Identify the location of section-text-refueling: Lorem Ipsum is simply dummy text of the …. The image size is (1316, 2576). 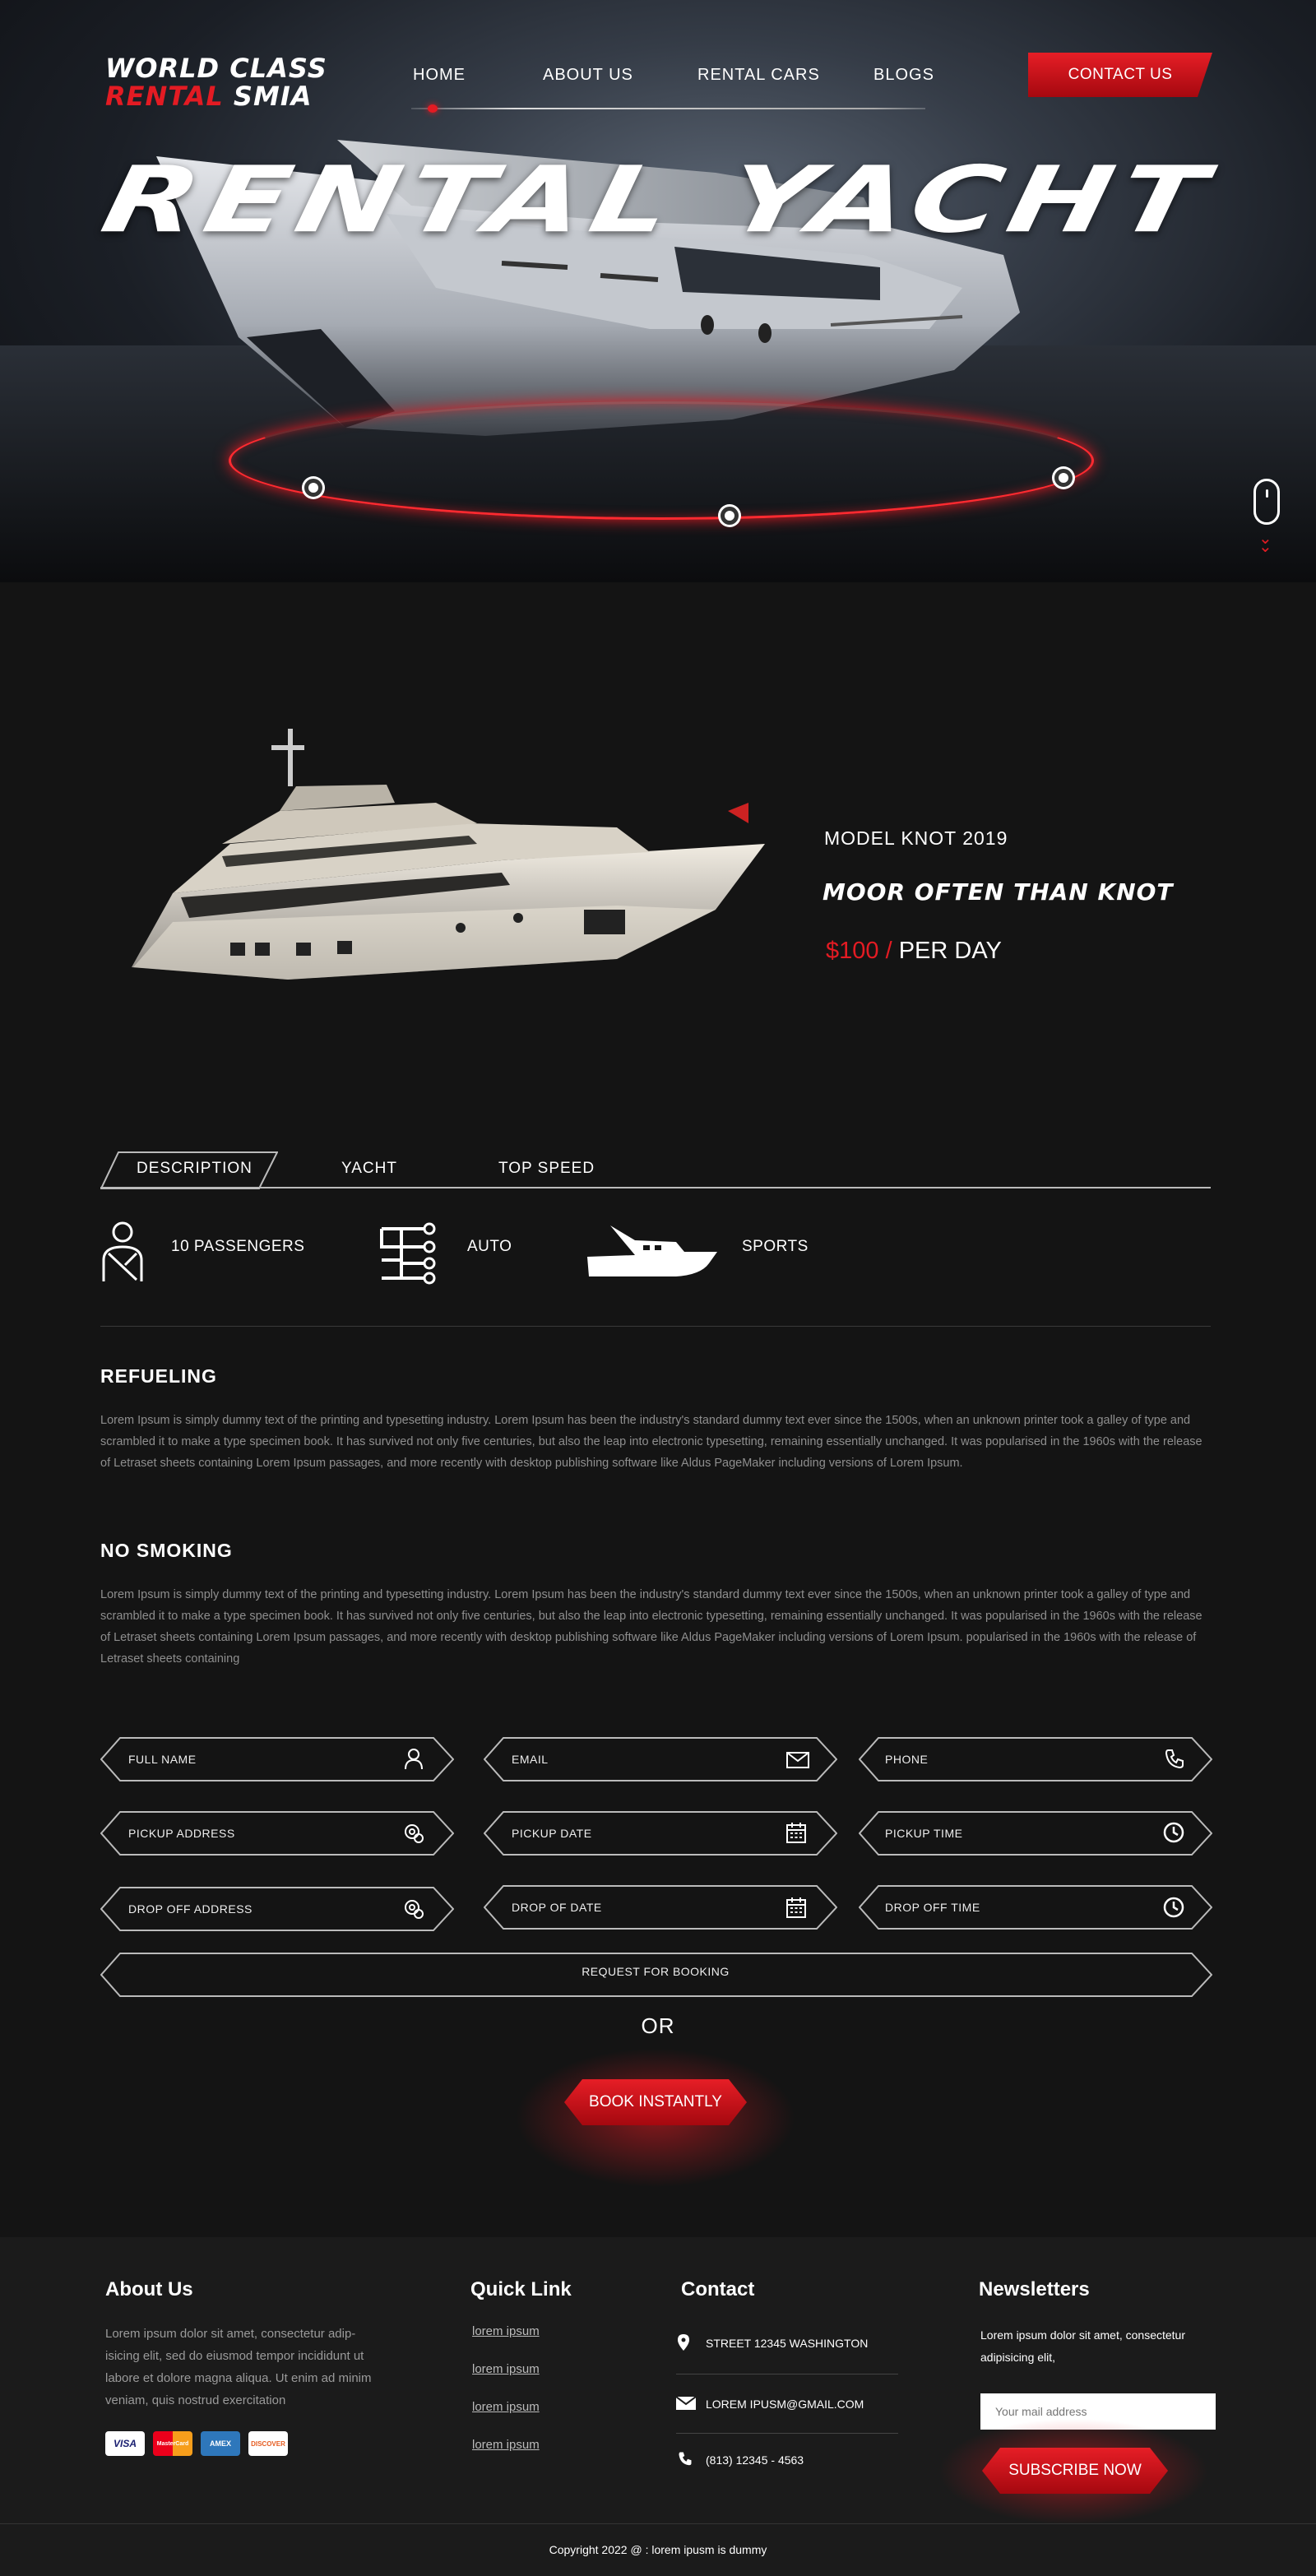
(651, 1442).